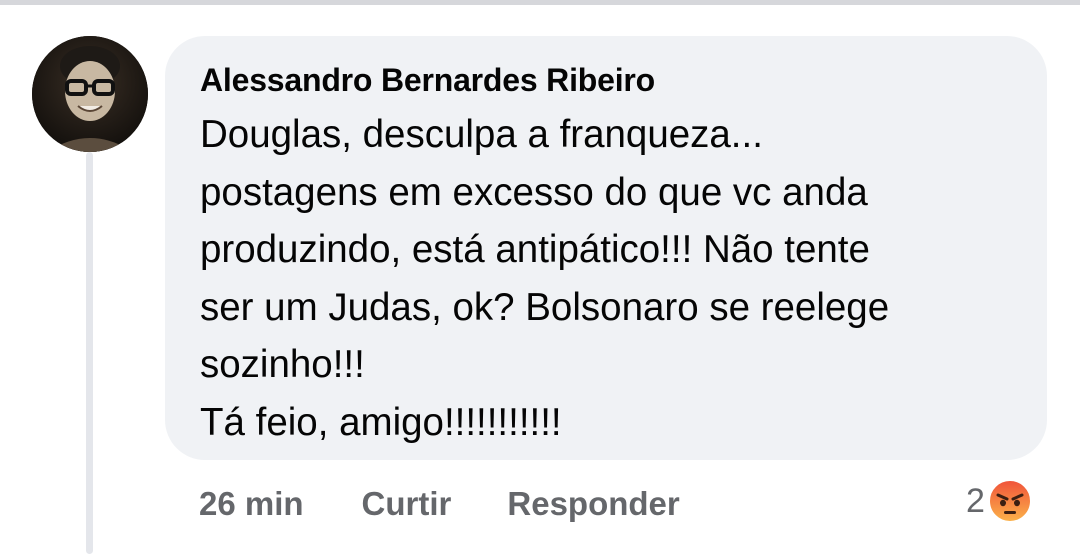 Image resolution: width=1080 pixels, height=554 pixels. What do you see at coordinates (540, 2) in the screenshot?
I see `top-divider` at bounding box center [540, 2].